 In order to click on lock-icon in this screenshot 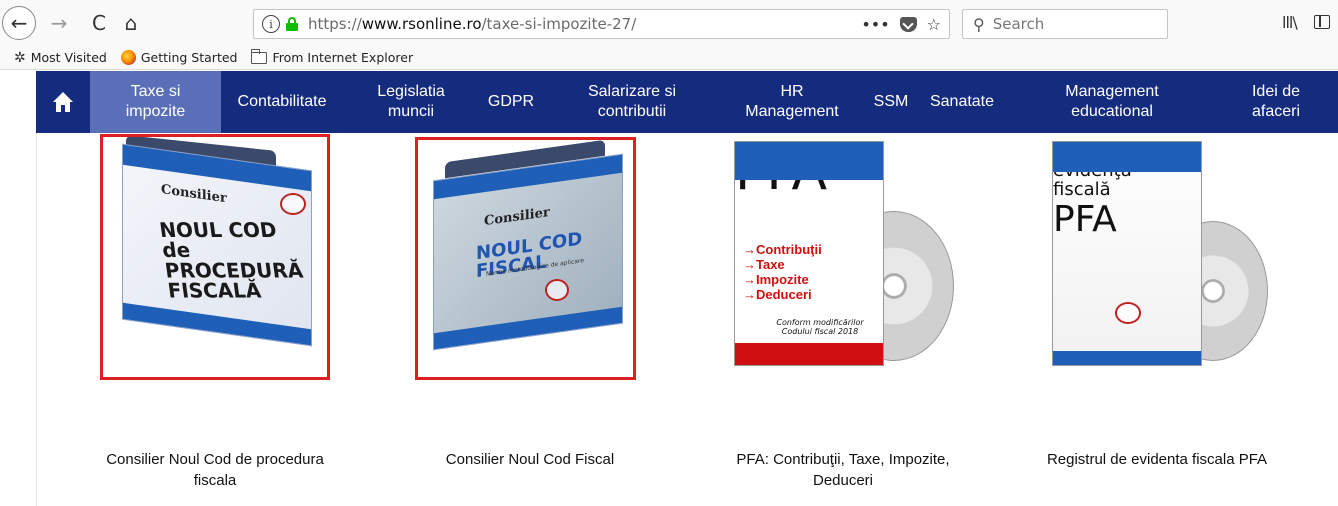, I will do `click(292, 24)`.